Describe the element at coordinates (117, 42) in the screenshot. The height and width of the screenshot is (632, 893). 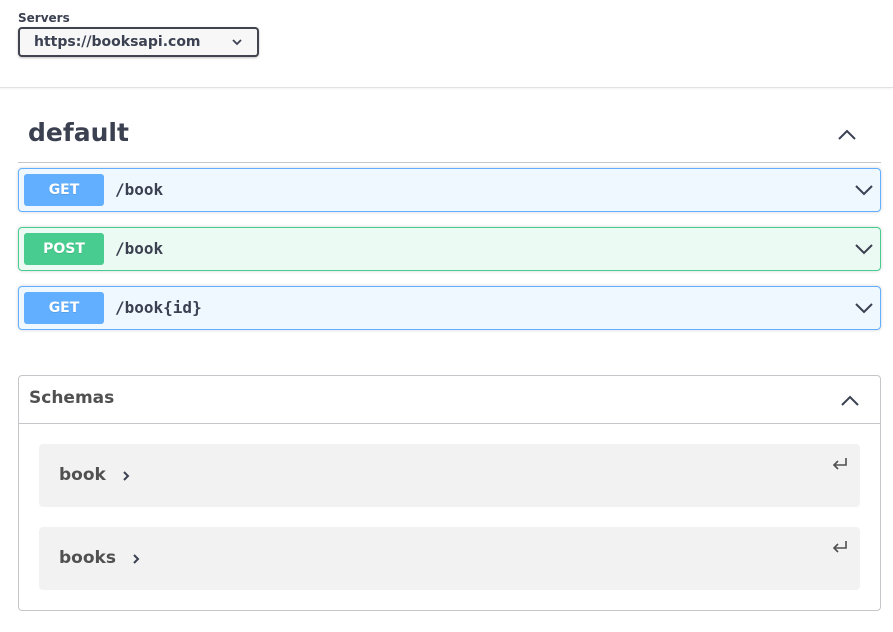
I see `server-select-value: https://booksapi.com` at that location.